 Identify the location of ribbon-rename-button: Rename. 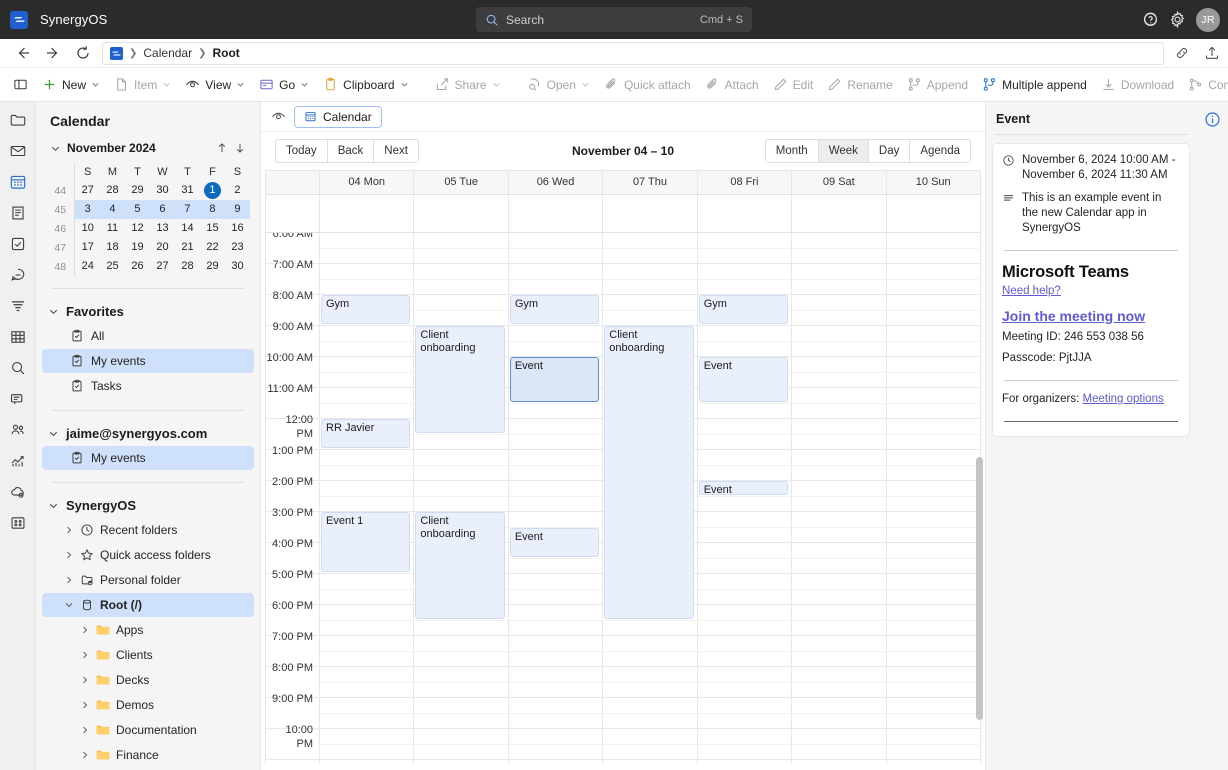
(859, 84).